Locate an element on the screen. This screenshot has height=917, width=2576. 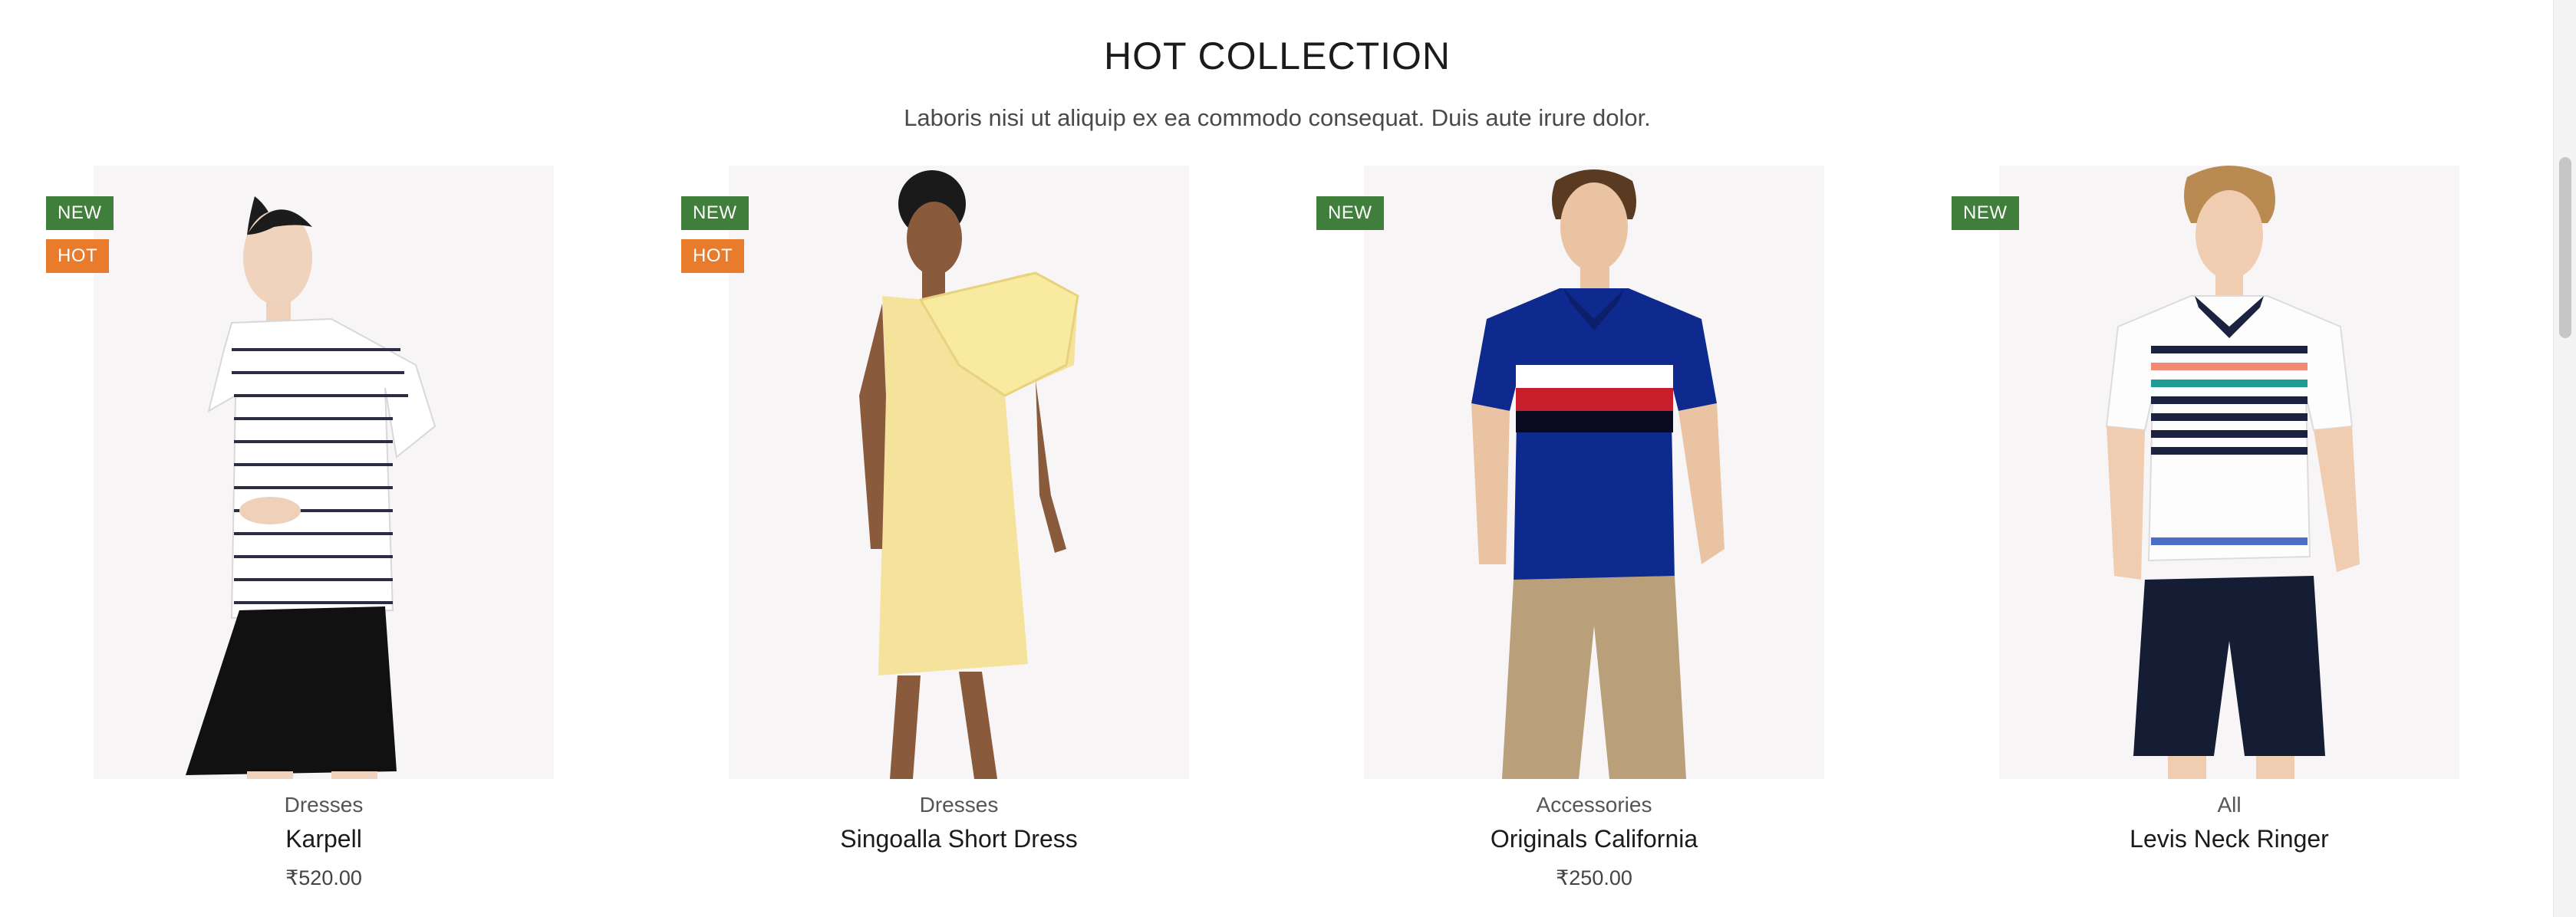
model-navy-polo-icon is located at coordinates (1594, 473).